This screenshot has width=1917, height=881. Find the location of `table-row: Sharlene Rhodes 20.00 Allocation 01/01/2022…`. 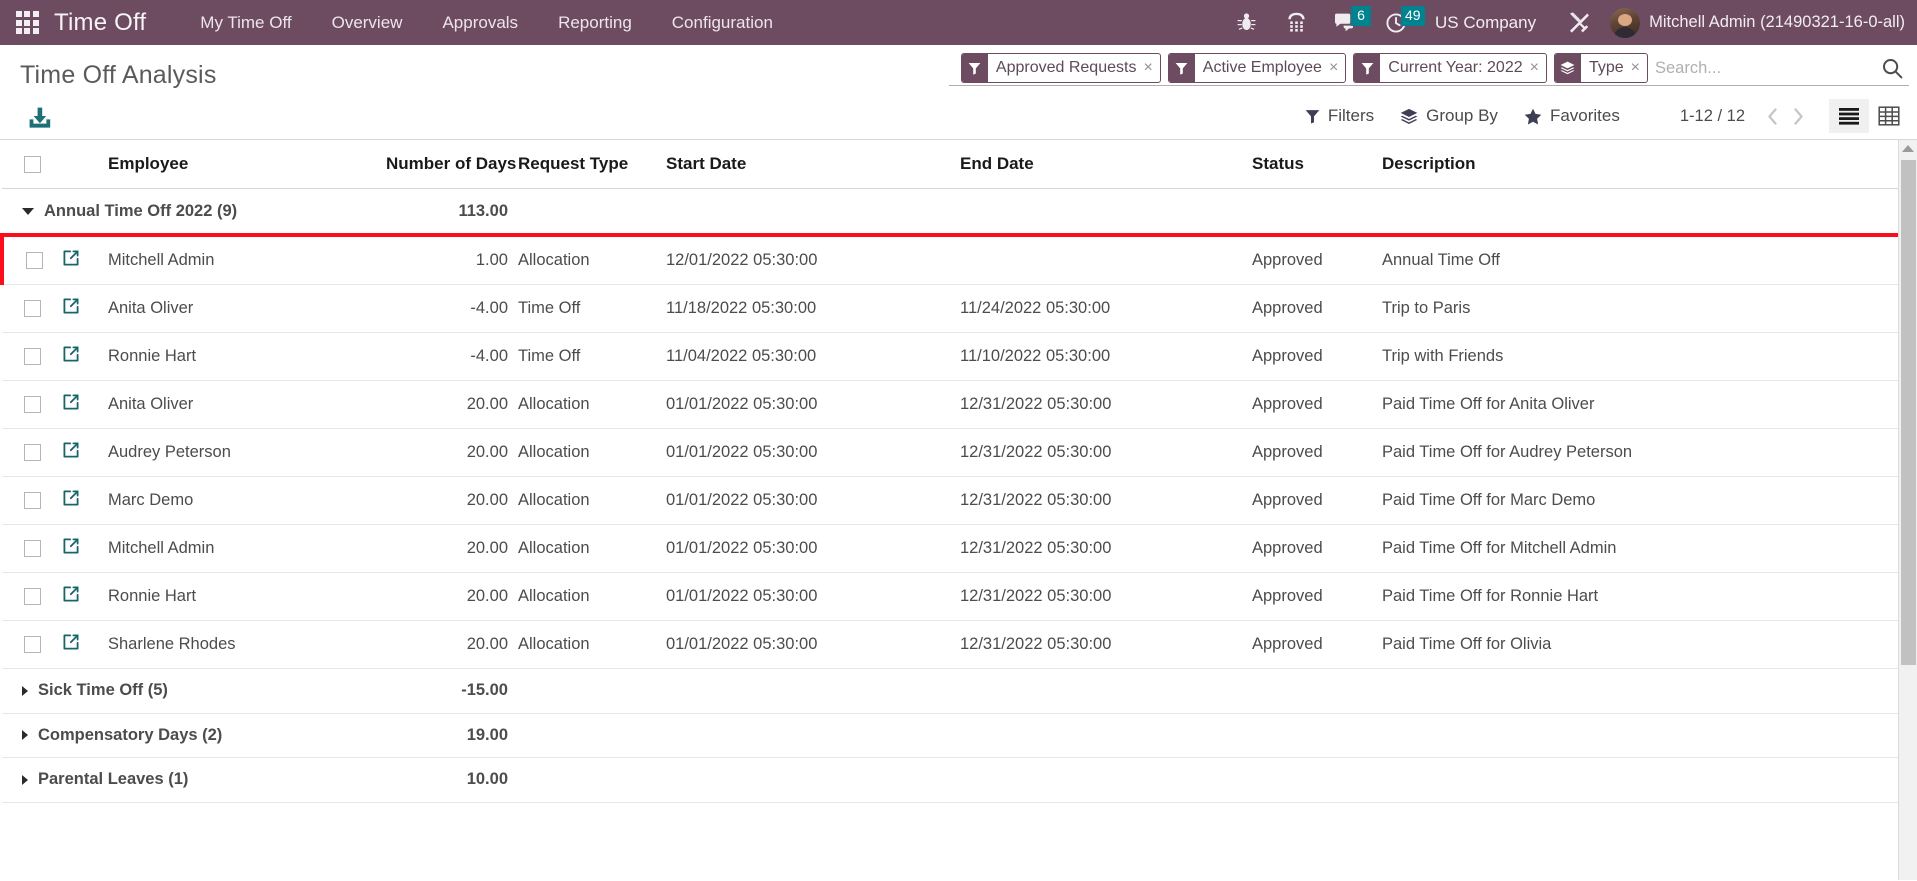

table-row: Sharlene Rhodes 20.00 Allocation 01/01/2022… is located at coordinates (951, 644).